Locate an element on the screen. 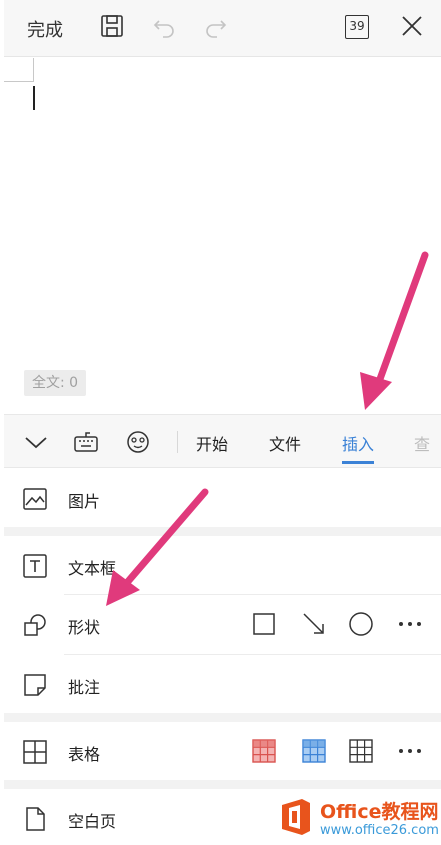 Image resolution: width=441 pixels, height=845 pixels. close-icon is located at coordinates (412, 26).